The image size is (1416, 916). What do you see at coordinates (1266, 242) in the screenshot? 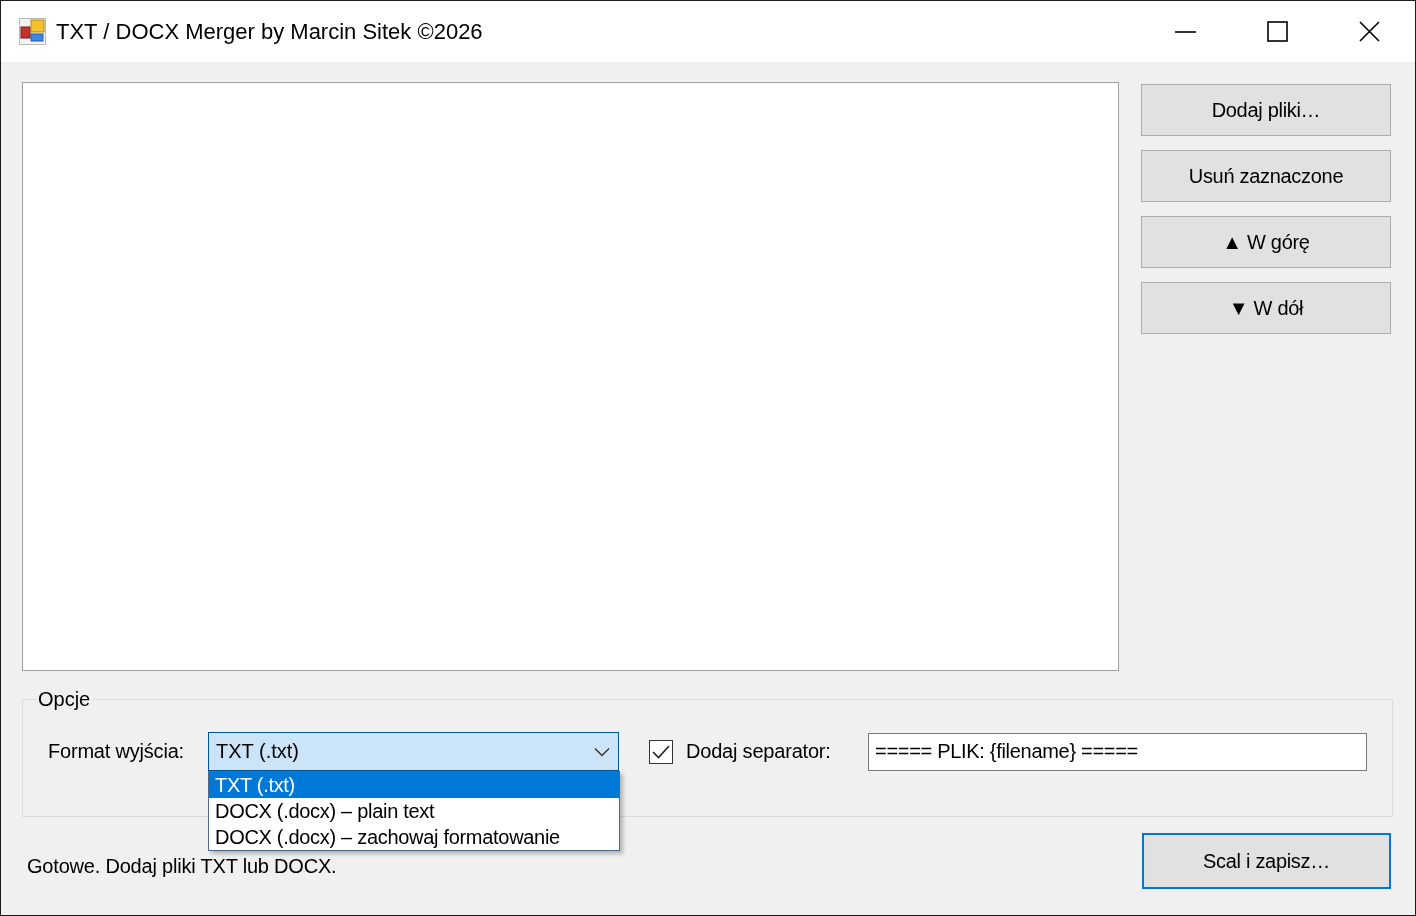
I see `side-button: ▲ W górę` at bounding box center [1266, 242].